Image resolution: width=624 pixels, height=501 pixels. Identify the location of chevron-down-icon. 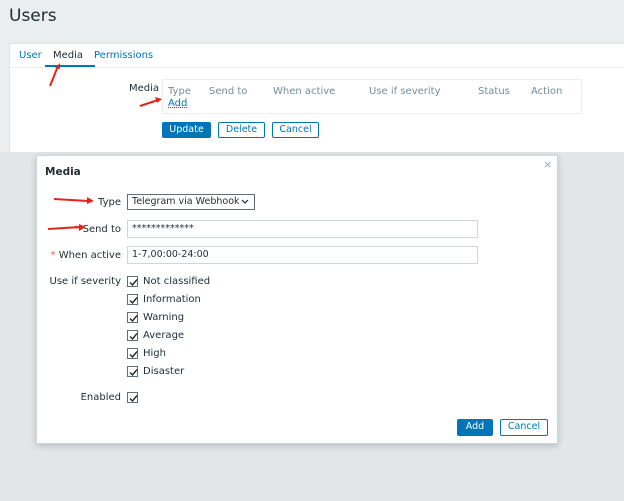
(245, 204).